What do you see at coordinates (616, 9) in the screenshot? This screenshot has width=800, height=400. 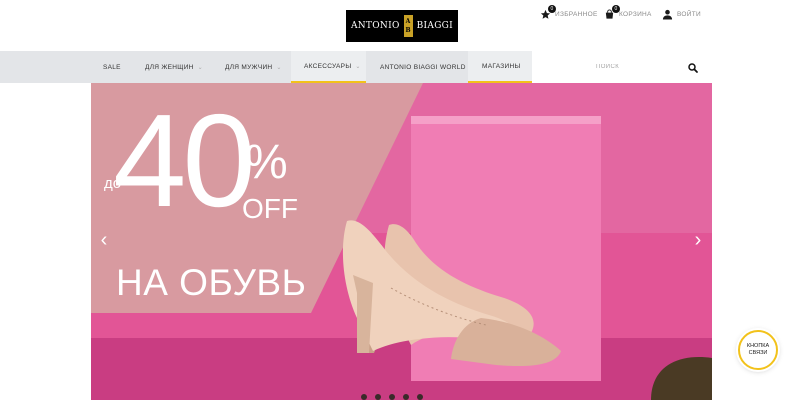 I see `cart-count-badge: 0` at bounding box center [616, 9].